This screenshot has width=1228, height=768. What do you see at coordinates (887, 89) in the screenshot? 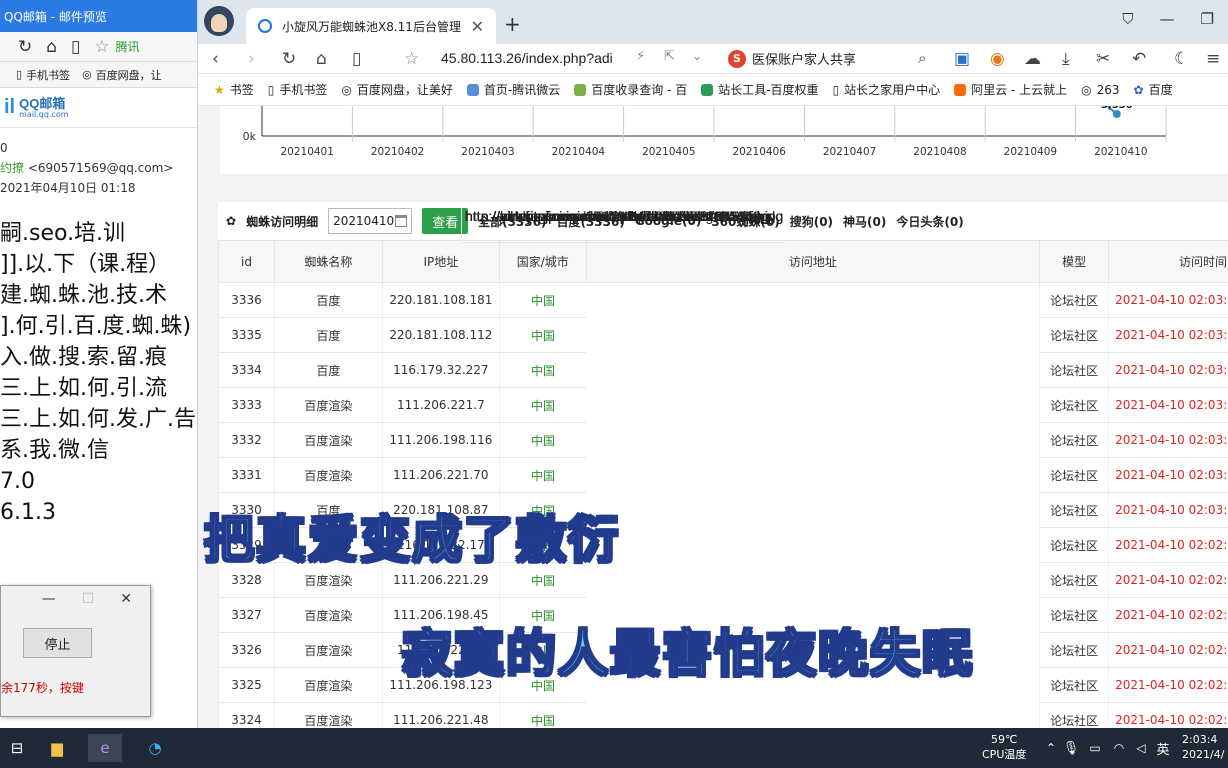
I see `bookmark-item: ▯ 站长之家用户中心` at bounding box center [887, 89].